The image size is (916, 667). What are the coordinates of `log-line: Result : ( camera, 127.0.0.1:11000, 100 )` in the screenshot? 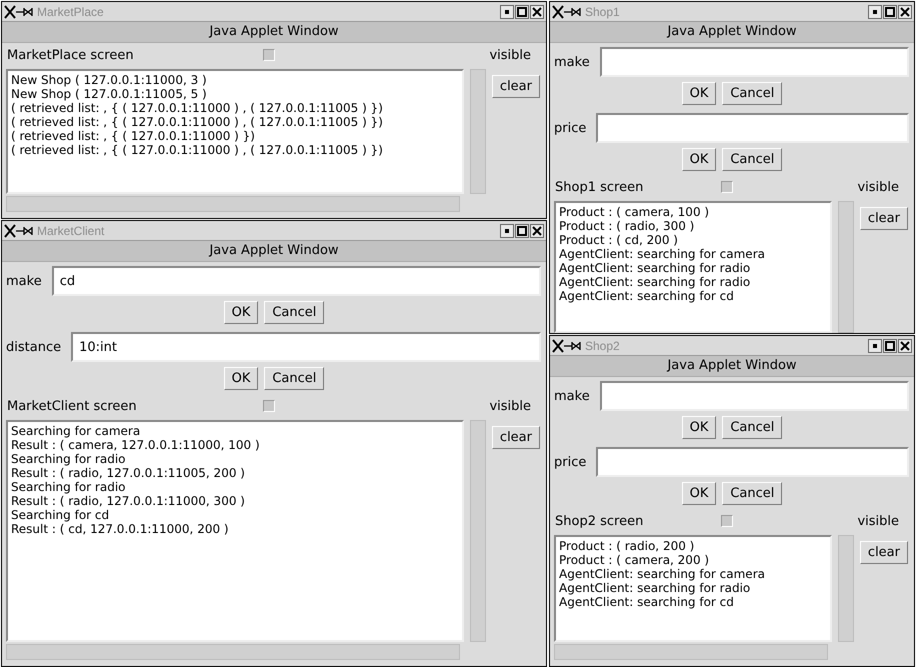 It's located at (136, 445).